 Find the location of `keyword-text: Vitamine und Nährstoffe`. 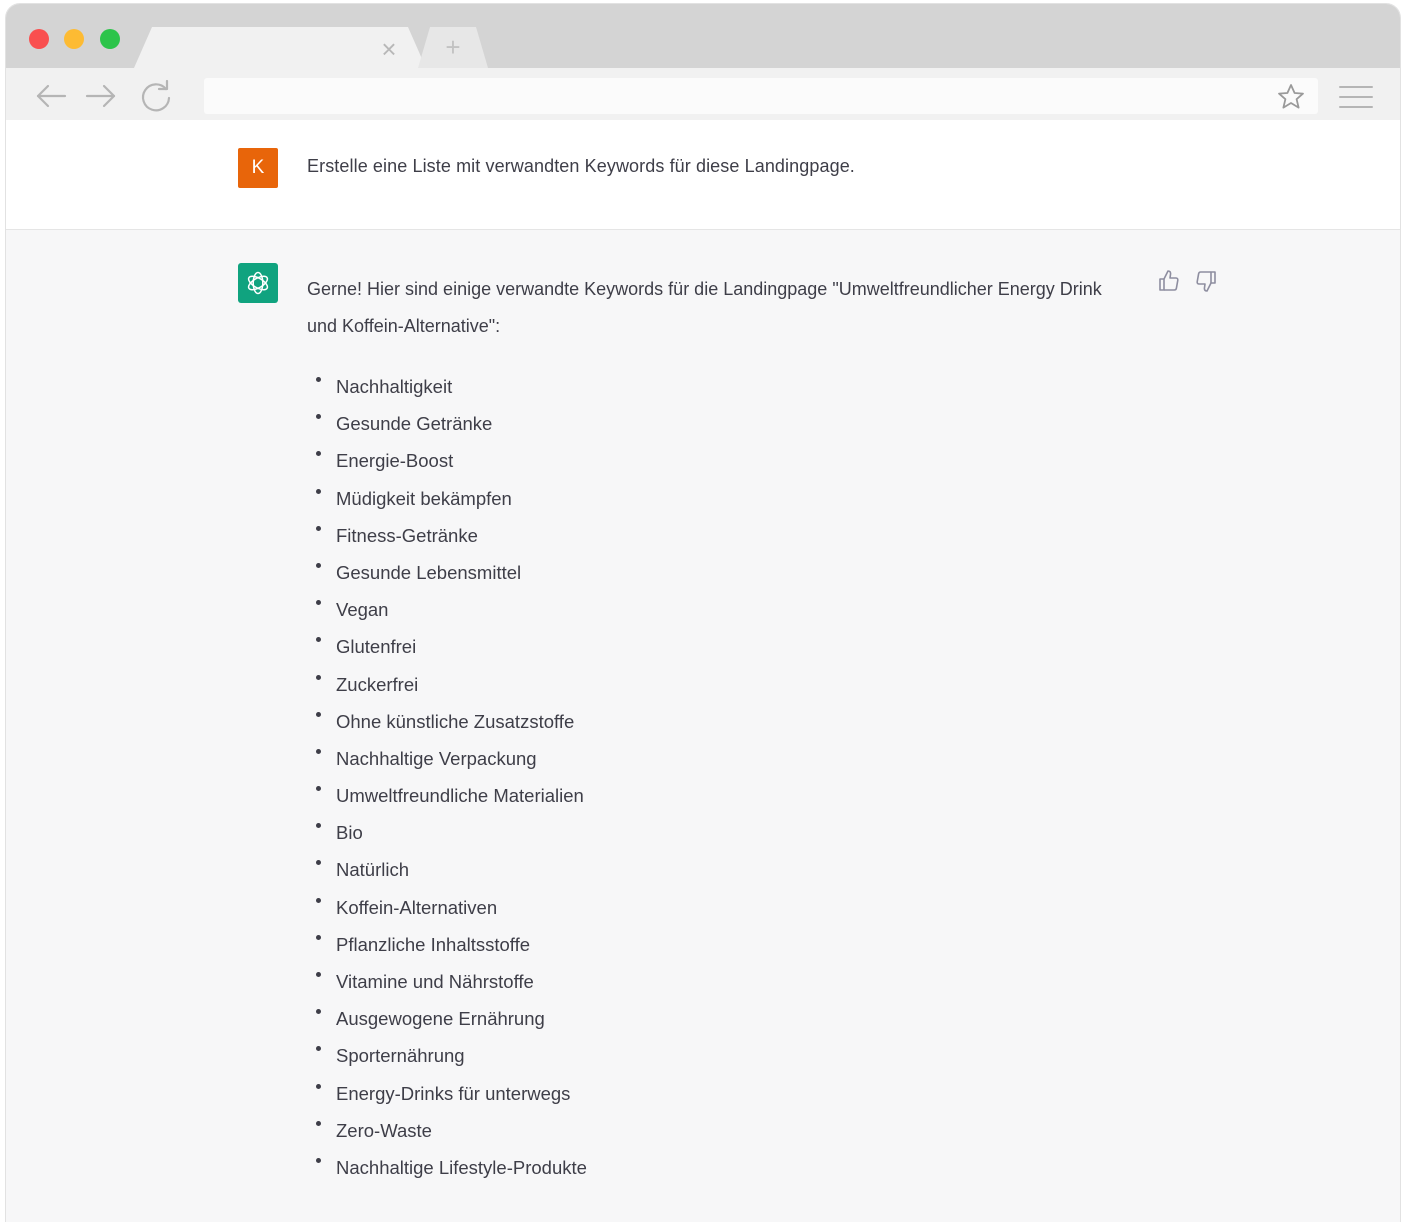

keyword-text: Vitamine und Nährstoffe is located at coordinates (435, 981).